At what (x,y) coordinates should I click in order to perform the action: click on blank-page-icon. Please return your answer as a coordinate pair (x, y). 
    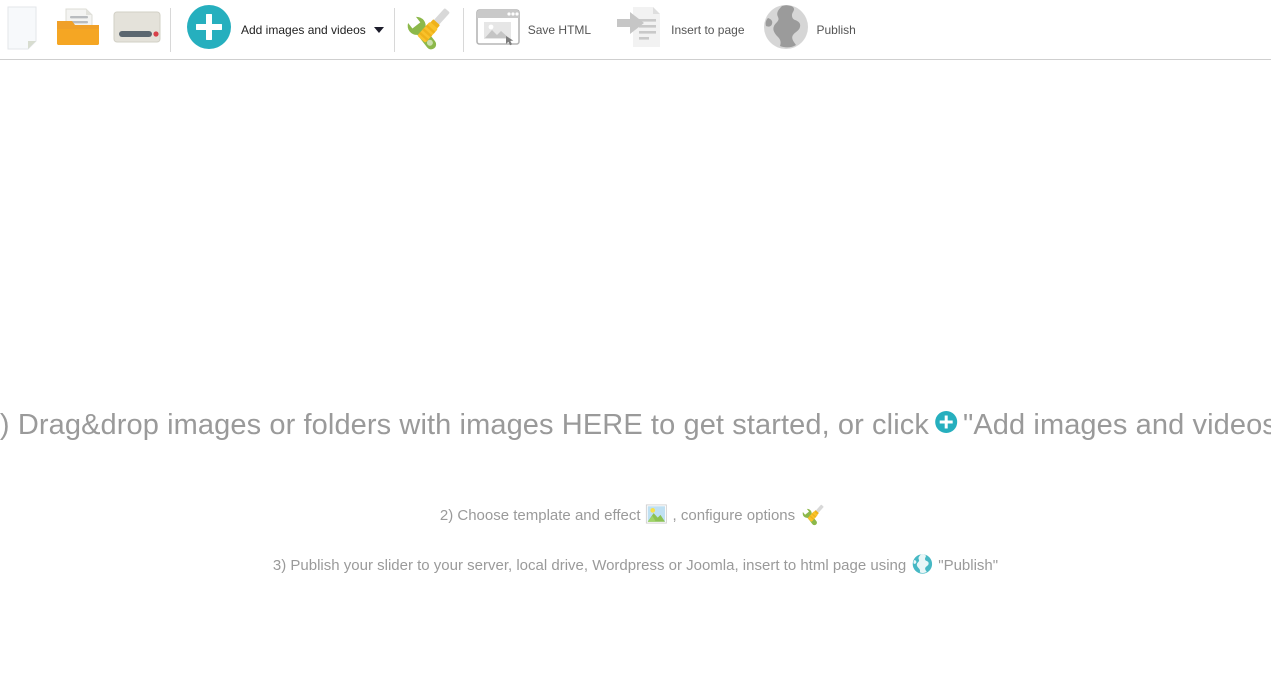
    Looking at the image, I should click on (24, 29).